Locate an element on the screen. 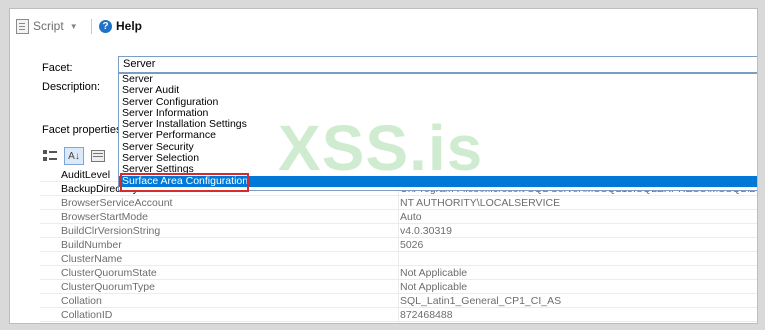 The width and height of the screenshot is (765, 330). script-icon is located at coordinates (22, 26).